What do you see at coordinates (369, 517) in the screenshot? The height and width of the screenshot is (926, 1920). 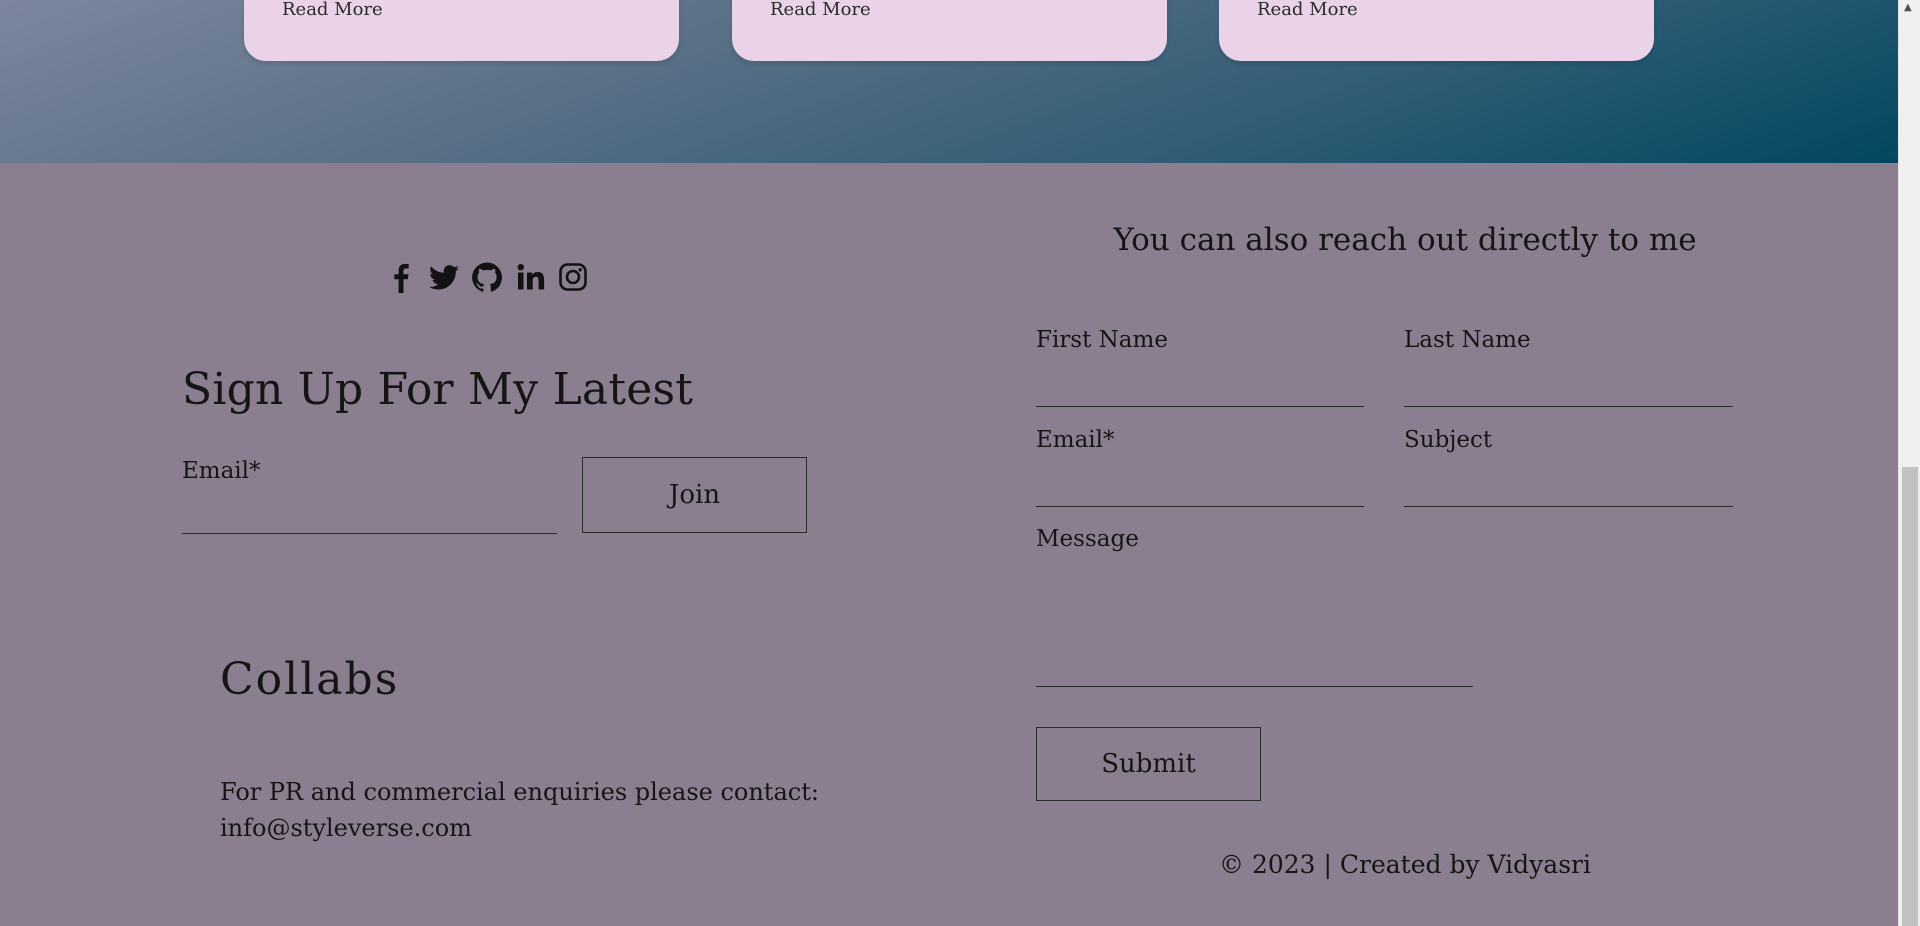 I see `signup-email-input` at bounding box center [369, 517].